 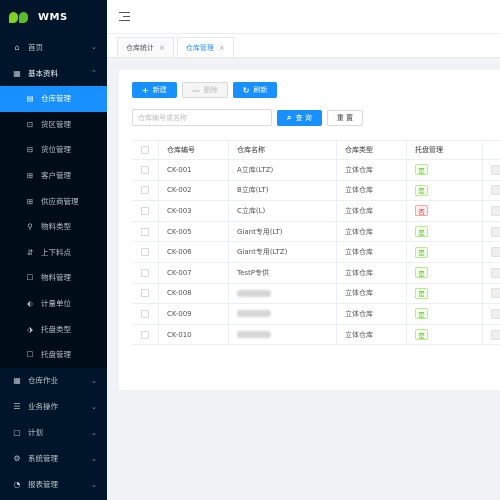 I want to click on supplier-icon: ⊞, so click(x=30, y=201).